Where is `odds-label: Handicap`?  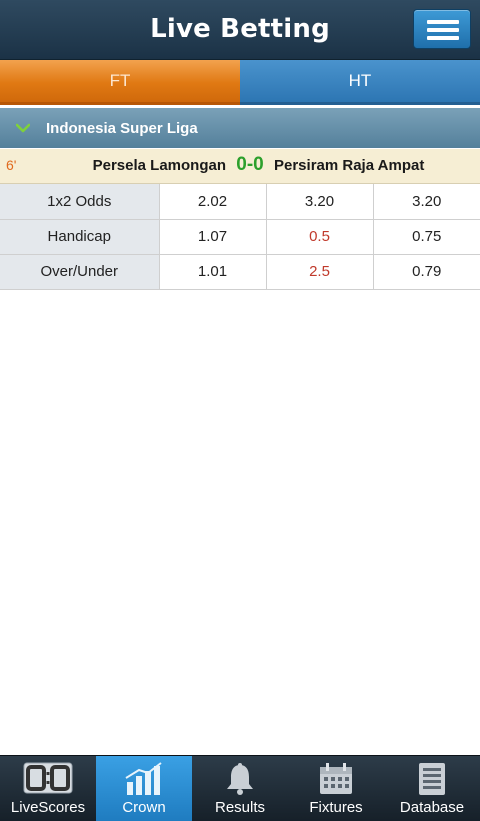 odds-label: Handicap is located at coordinates (80, 237).